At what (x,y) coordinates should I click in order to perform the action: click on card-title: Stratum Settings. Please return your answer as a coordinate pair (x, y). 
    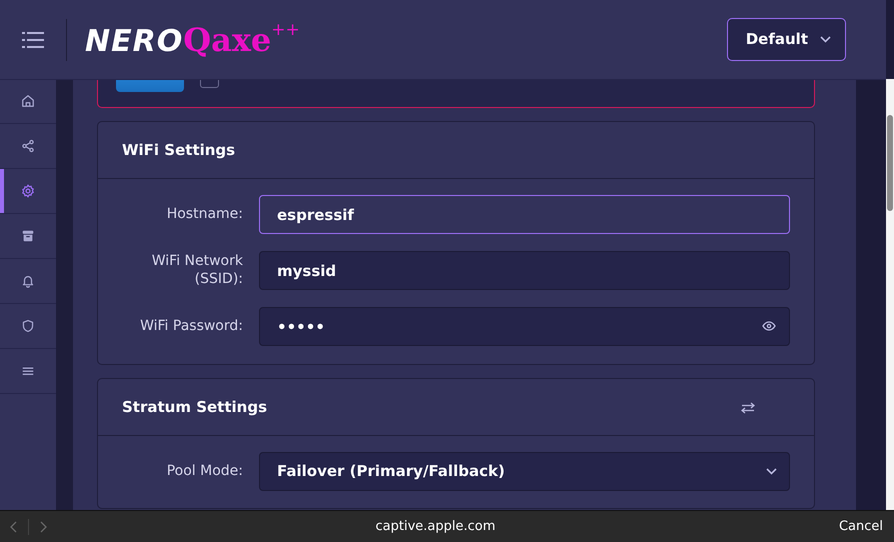
    Looking at the image, I should click on (194, 407).